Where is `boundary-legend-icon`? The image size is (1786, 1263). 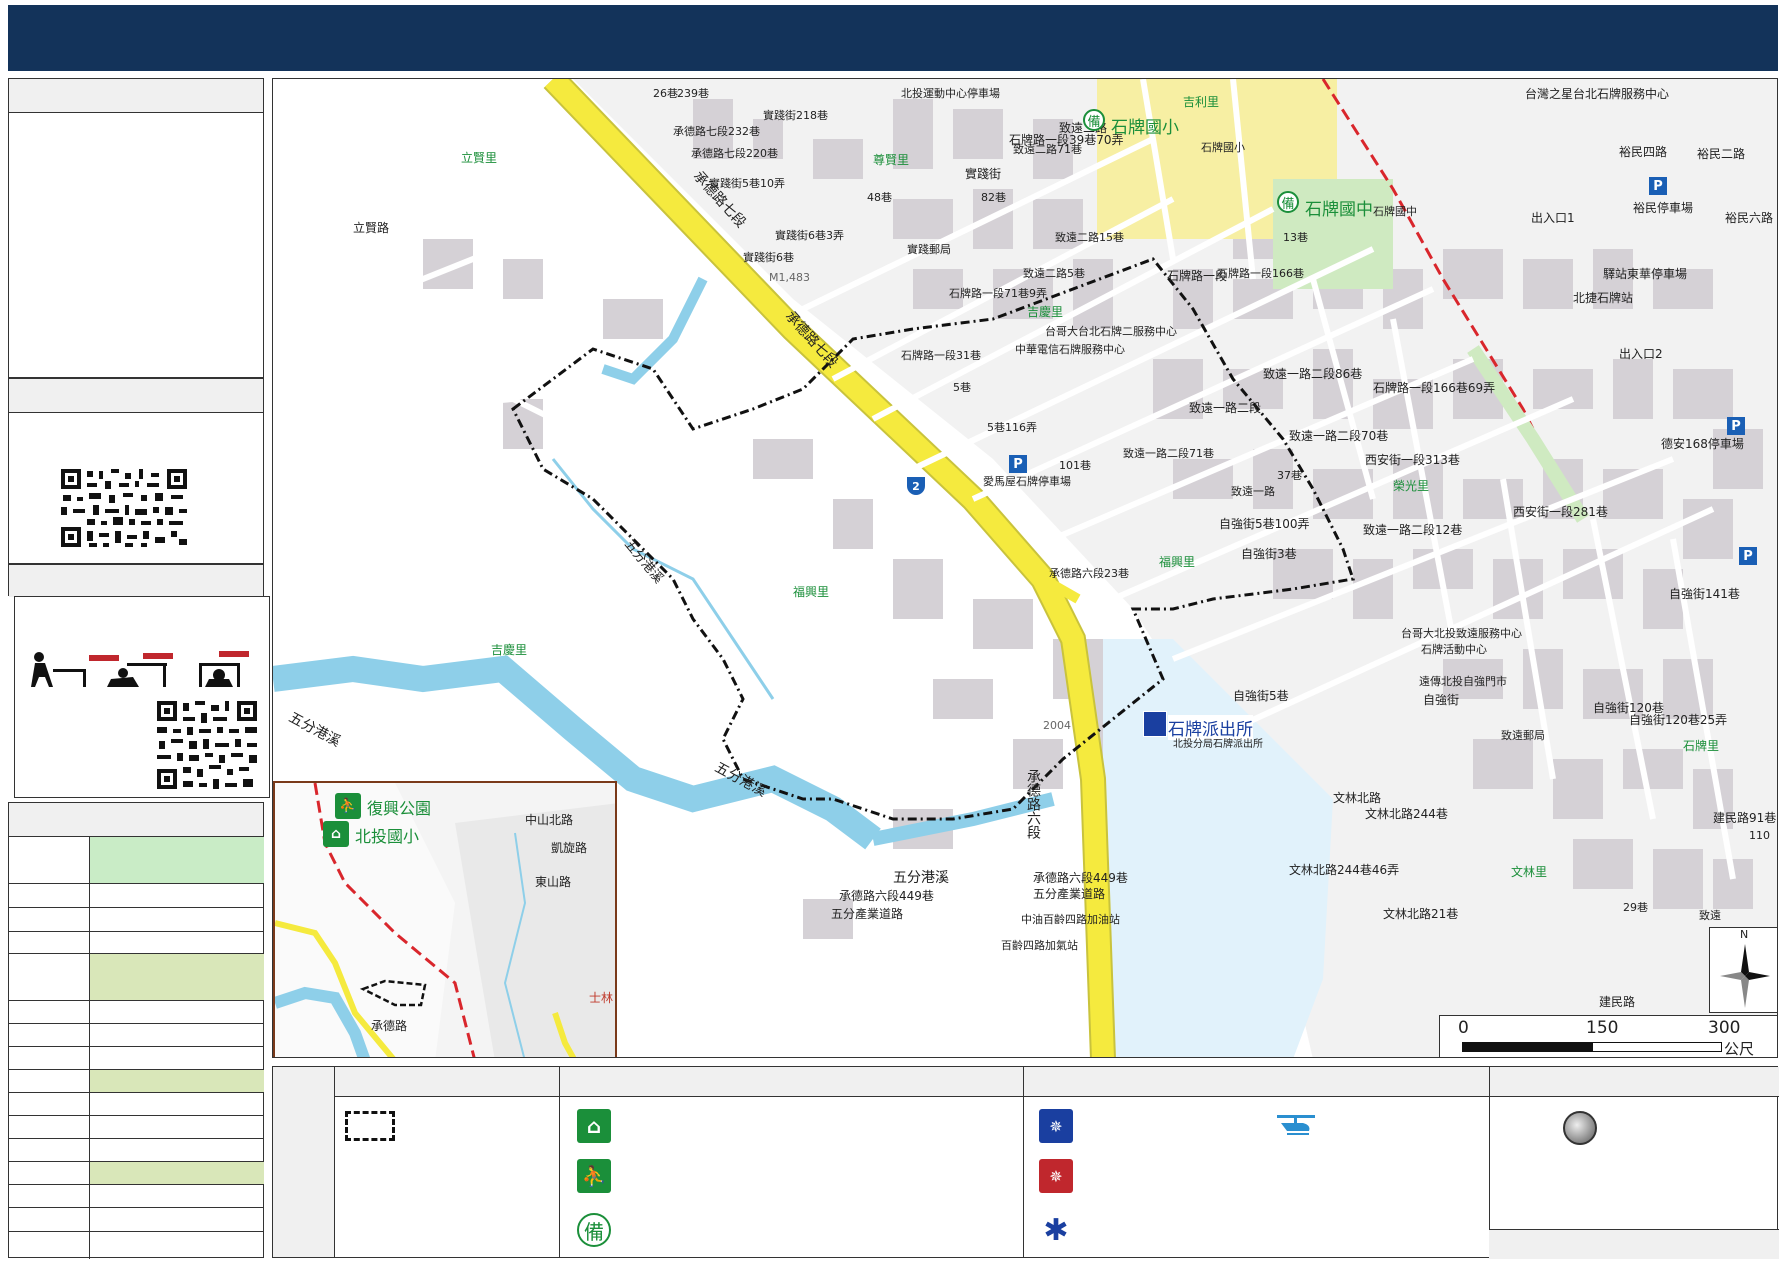 boundary-legend-icon is located at coordinates (370, 1126).